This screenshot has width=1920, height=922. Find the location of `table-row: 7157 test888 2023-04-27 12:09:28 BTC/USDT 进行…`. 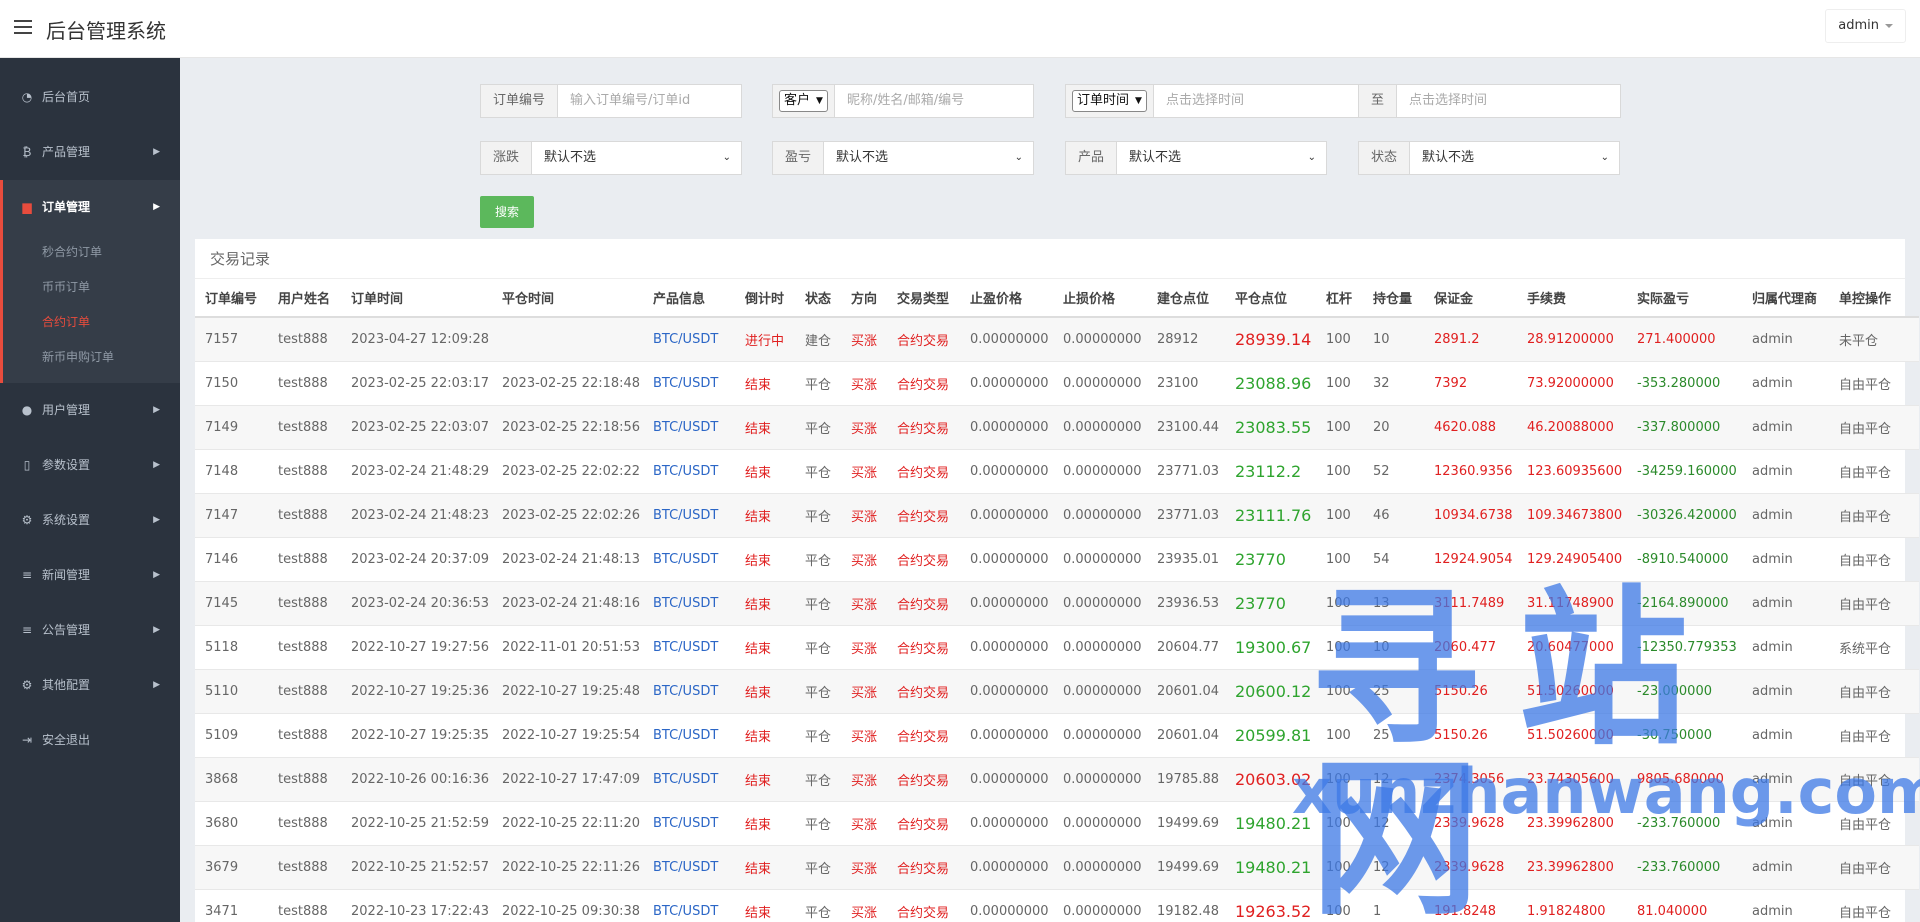

table-row: 7157 test888 2023-04-27 12:09:28 BTC/USDT 进行… is located at coordinates (1057, 339).